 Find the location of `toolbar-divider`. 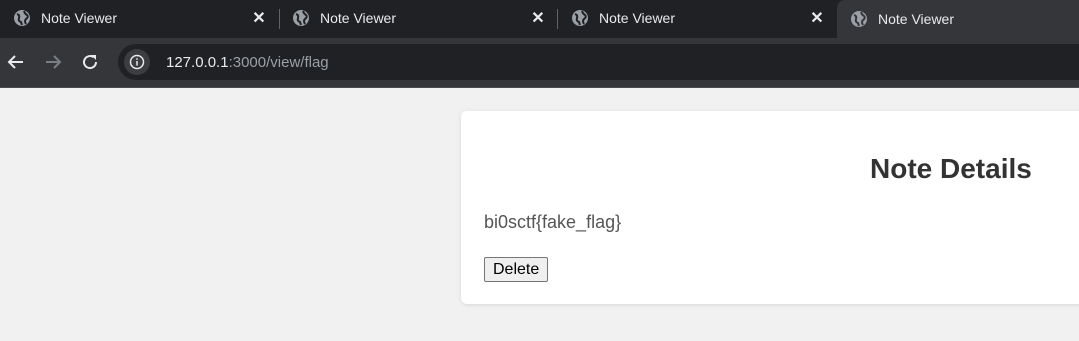

toolbar-divider is located at coordinates (539, 87).